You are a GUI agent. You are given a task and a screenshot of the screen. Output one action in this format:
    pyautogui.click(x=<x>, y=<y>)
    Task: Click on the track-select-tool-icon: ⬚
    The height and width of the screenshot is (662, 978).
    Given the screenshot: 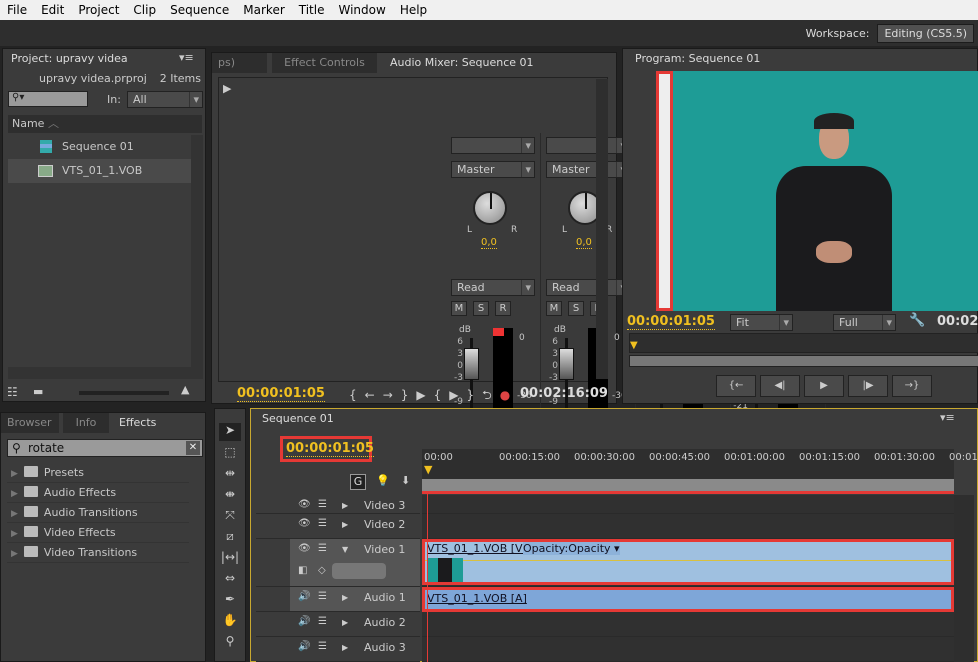 What is the action you would take?
    pyautogui.click(x=230, y=454)
    